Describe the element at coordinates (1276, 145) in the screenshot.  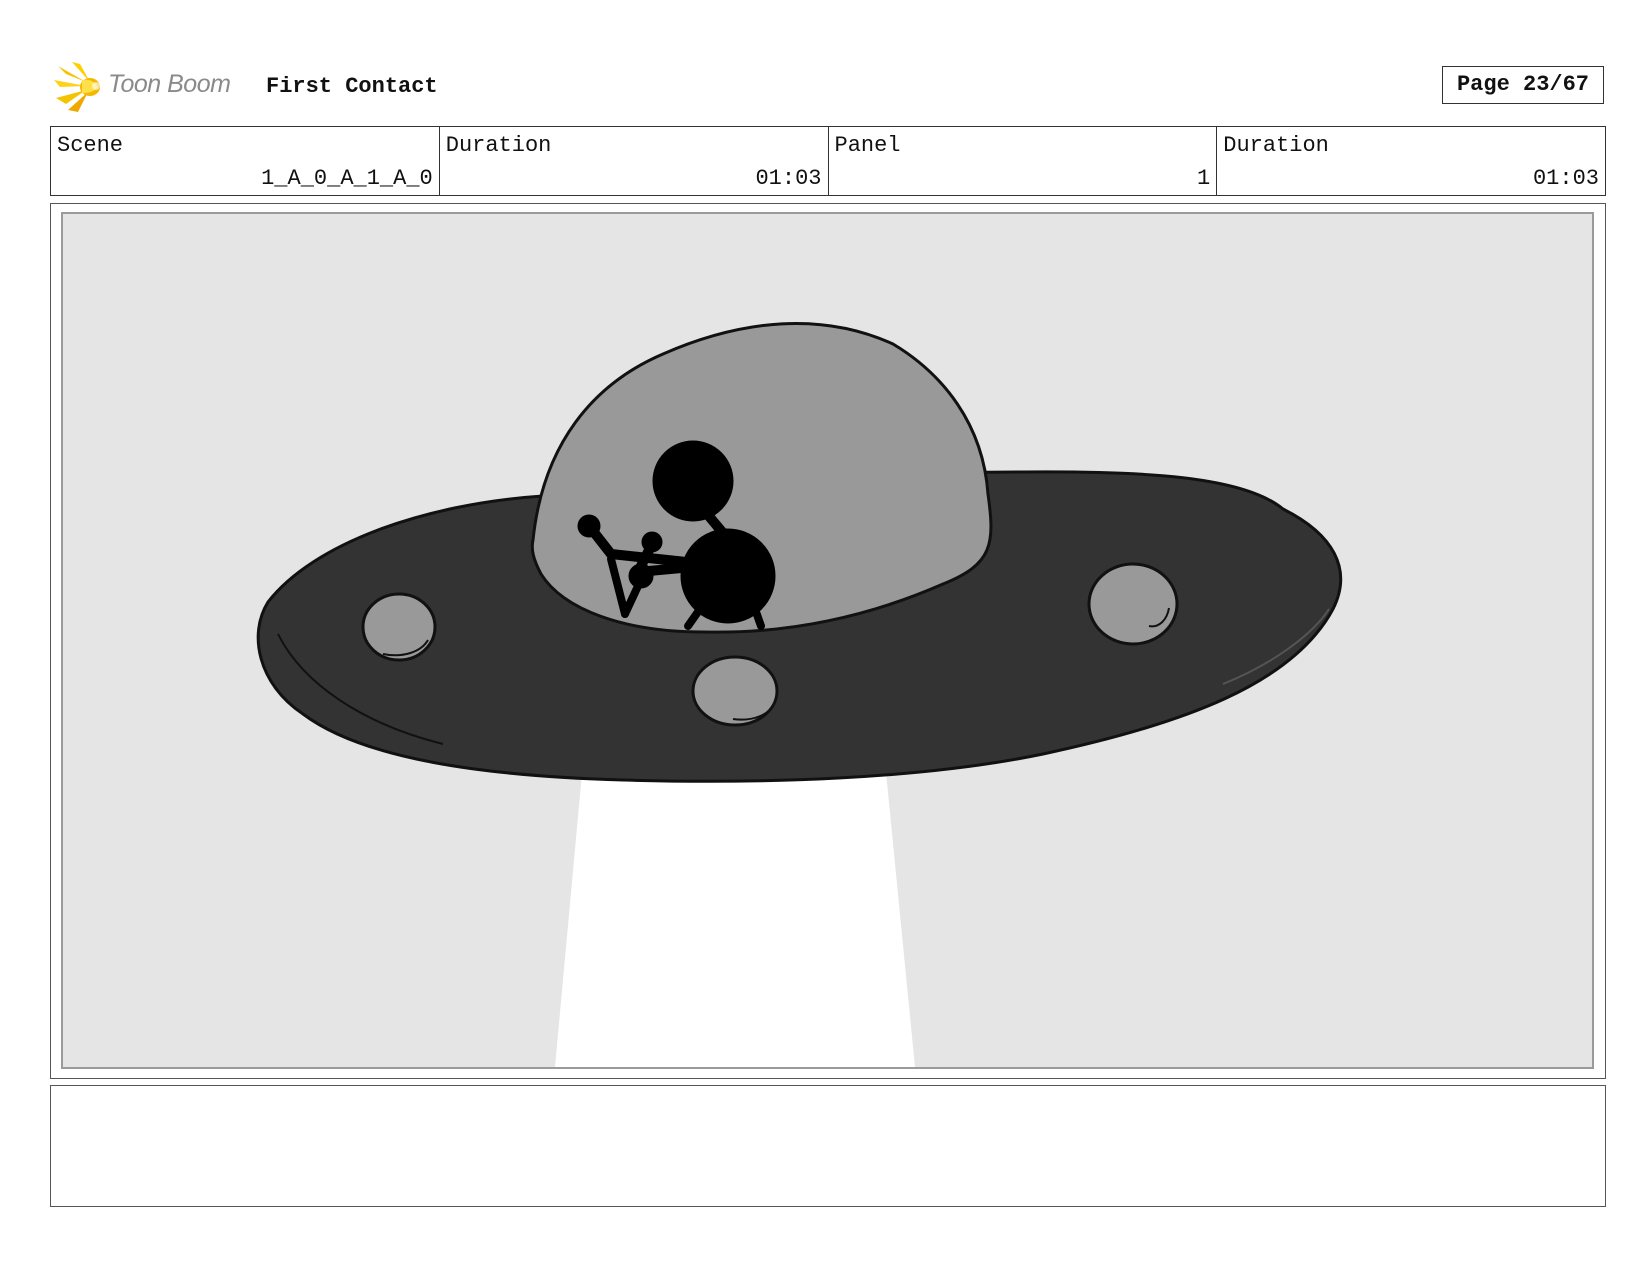
I see `panel-duration-label: Duration` at that location.